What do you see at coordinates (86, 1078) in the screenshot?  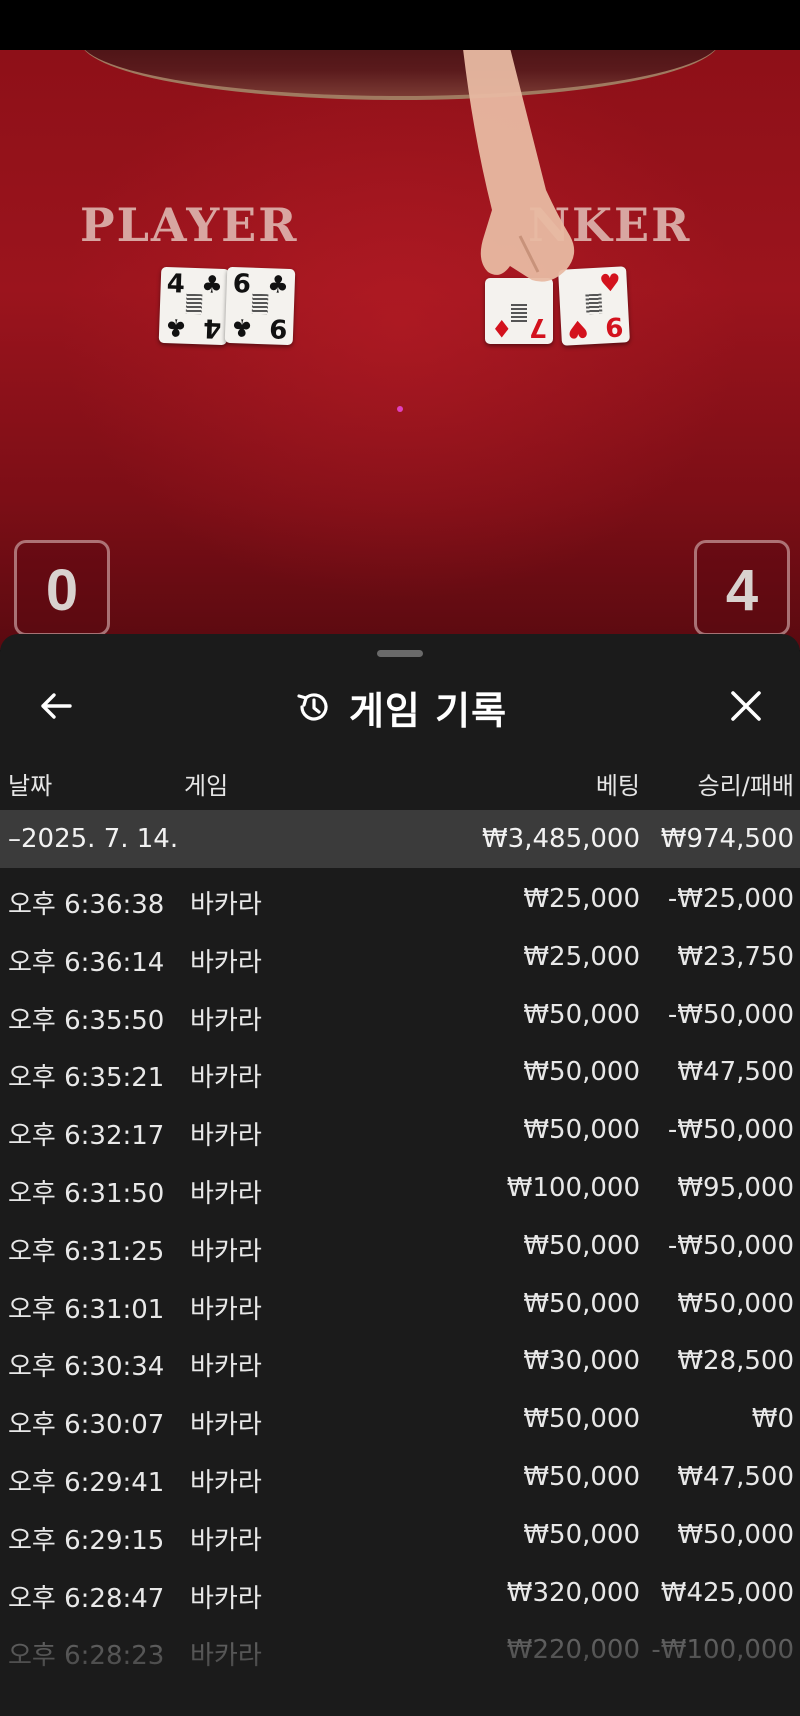 I see `row-time: 오후 6:35:21` at bounding box center [86, 1078].